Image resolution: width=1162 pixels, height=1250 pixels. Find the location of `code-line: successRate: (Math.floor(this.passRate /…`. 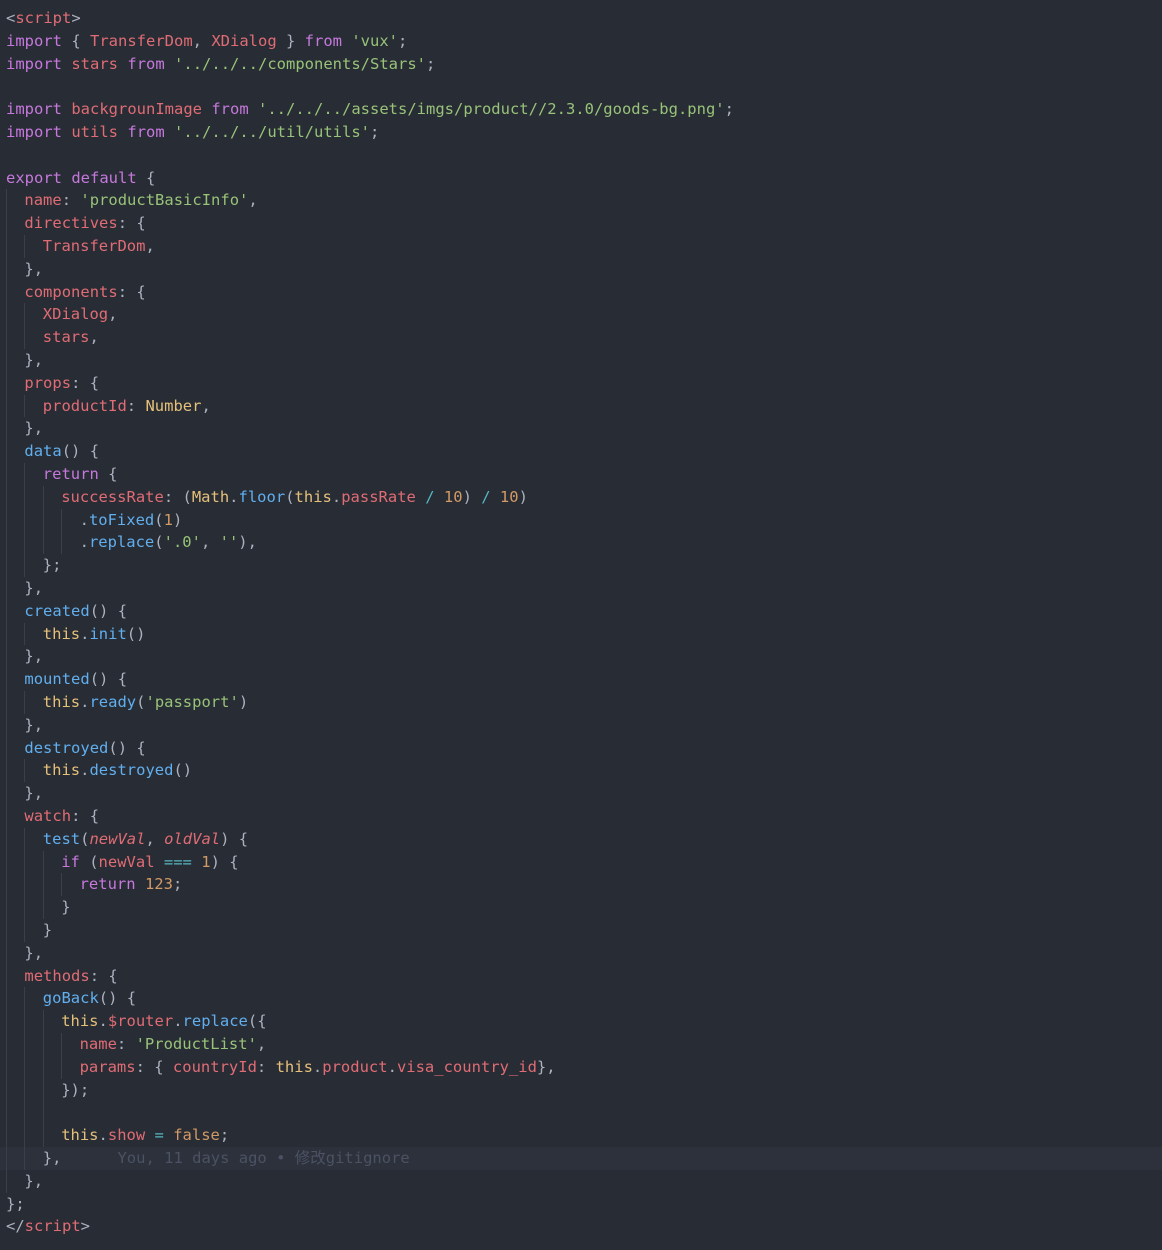

code-line: successRate: (Math.floor(this.passRate /… is located at coordinates (581, 497).